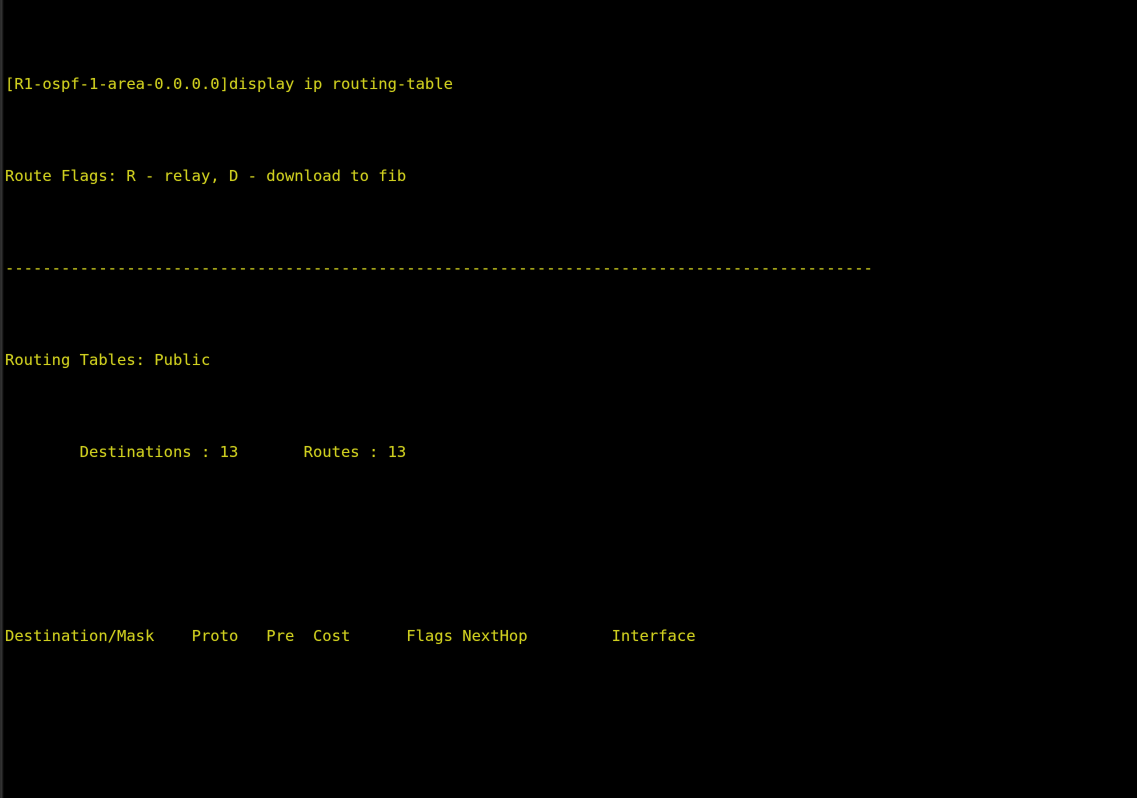 The width and height of the screenshot is (1137, 798). I want to click on routing-tables-label-line: Routing Tables: Public, so click(108, 360).